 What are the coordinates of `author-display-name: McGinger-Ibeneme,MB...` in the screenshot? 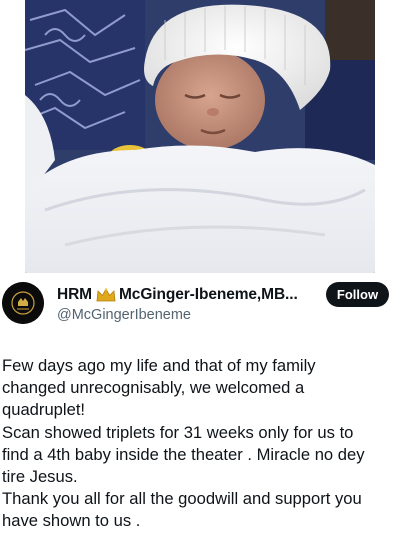 It's located at (208, 294).